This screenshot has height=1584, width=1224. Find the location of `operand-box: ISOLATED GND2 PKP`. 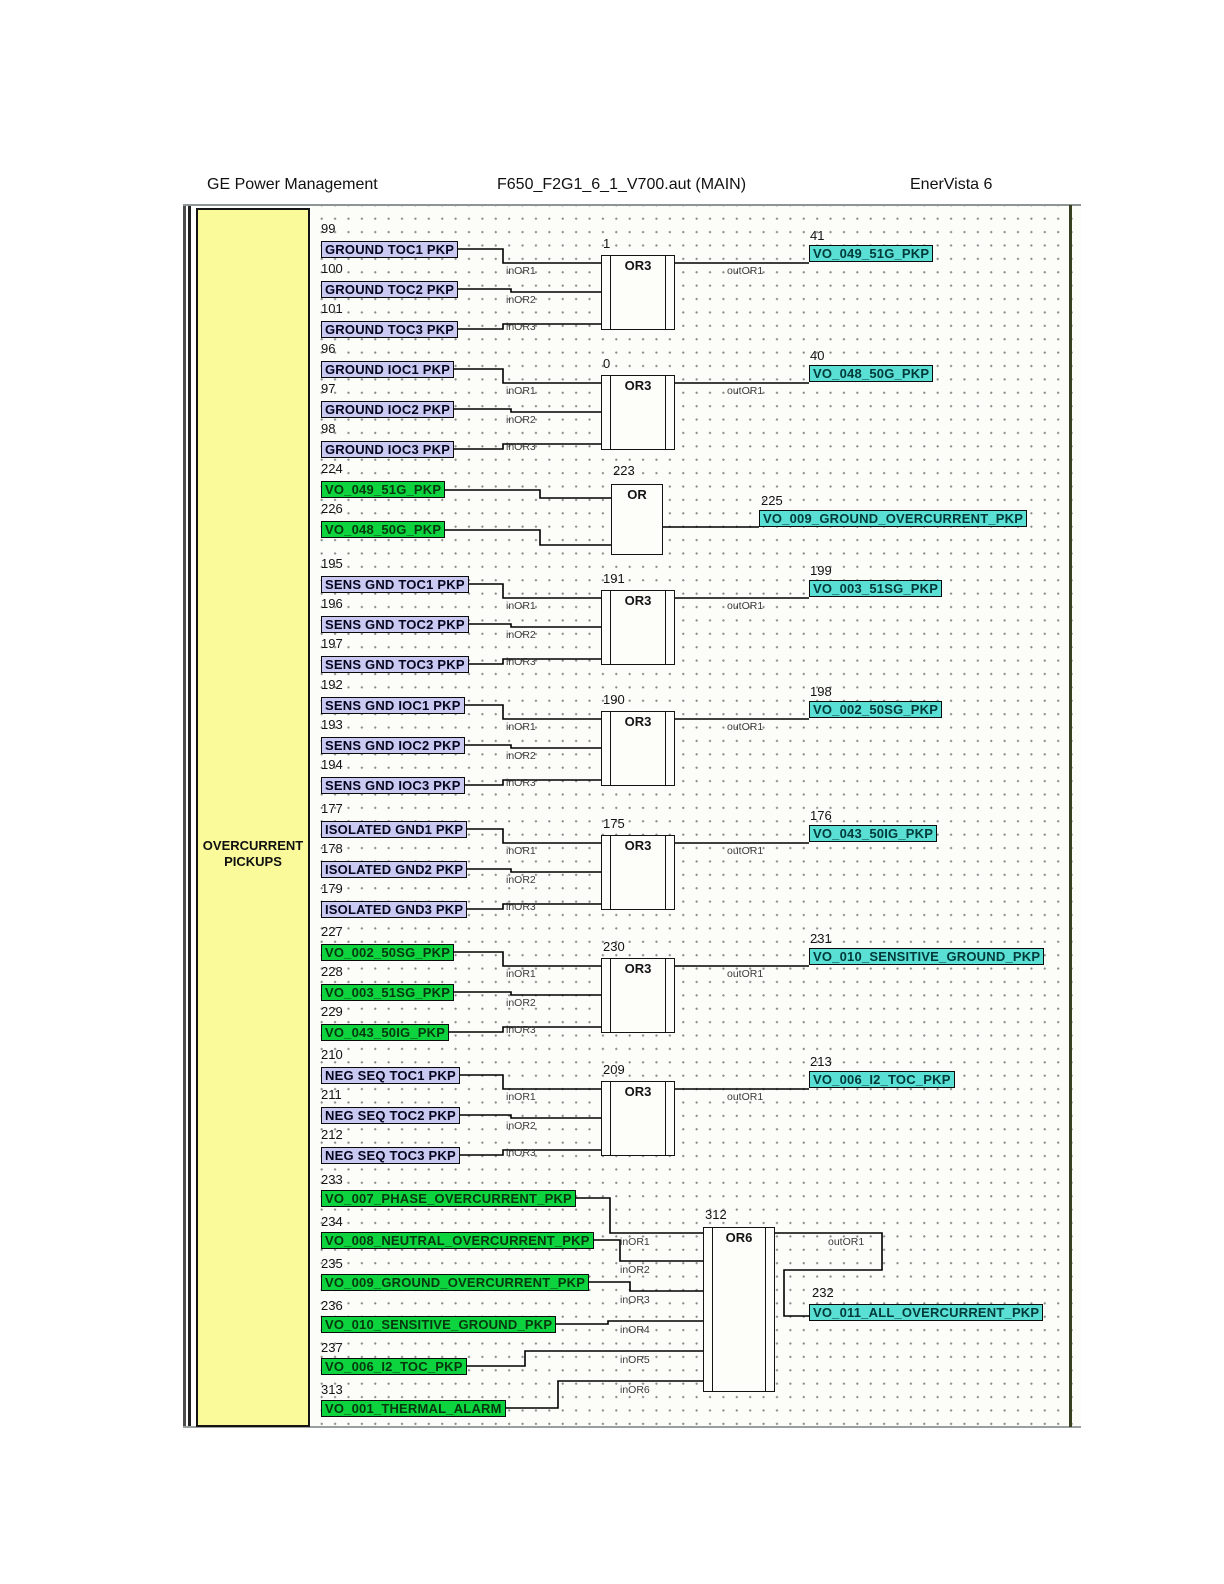

operand-box: ISOLATED GND2 PKP is located at coordinates (394, 869).